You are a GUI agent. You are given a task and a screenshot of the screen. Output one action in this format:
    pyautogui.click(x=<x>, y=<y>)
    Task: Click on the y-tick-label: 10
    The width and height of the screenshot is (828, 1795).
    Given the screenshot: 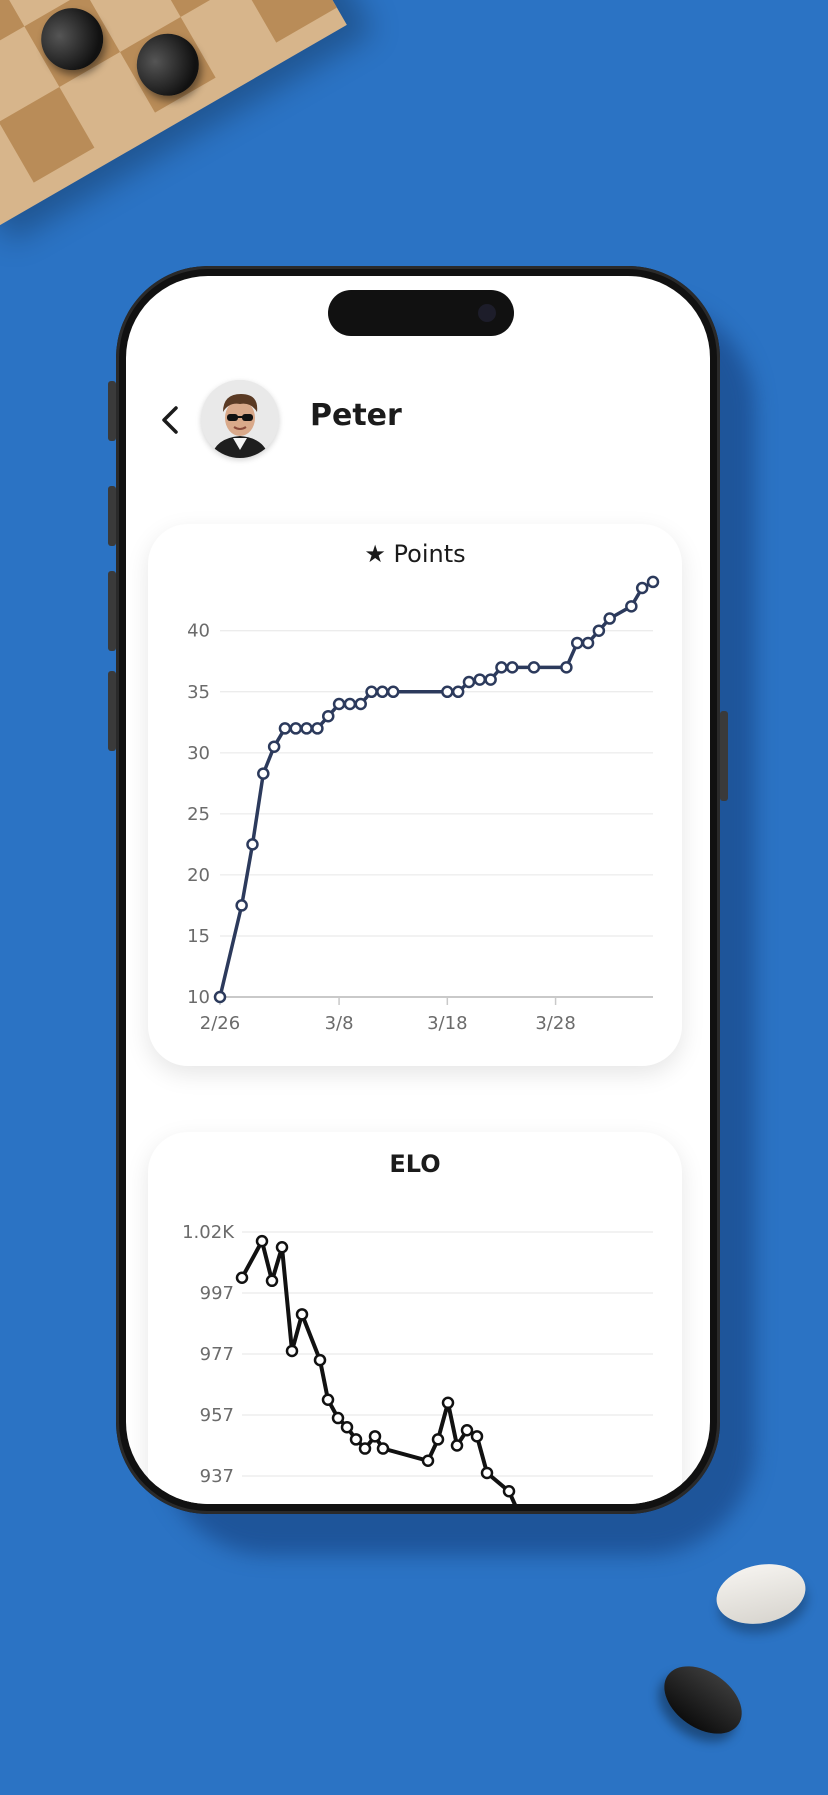 What is the action you would take?
    pyautogui.click(x=198, y=997)
    